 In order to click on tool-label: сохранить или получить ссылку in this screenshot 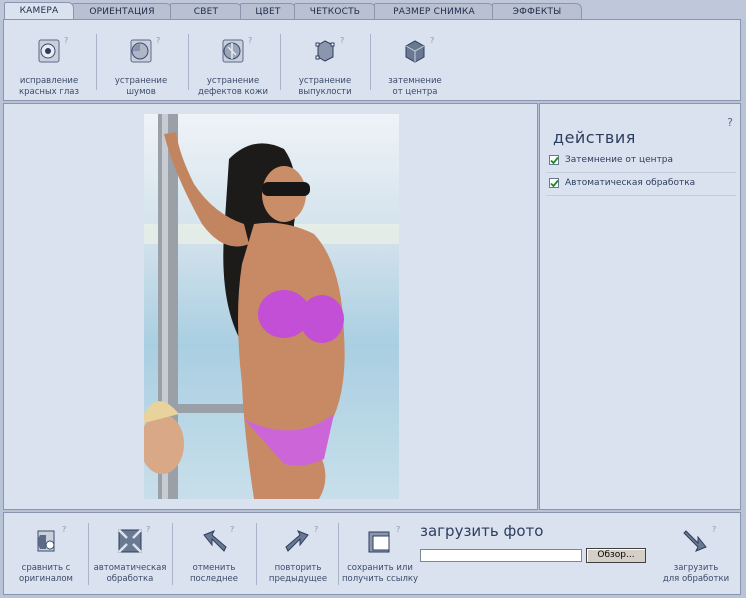, I will do `click(380, 573)`.